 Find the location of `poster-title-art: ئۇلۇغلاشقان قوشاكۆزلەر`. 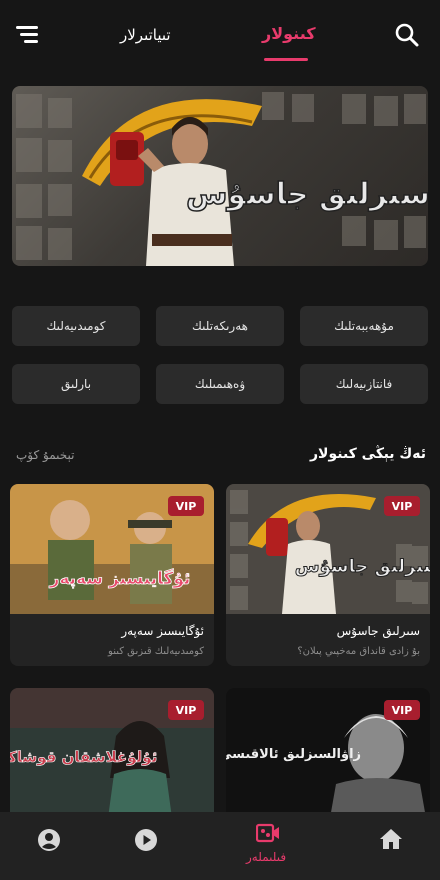

poster-title-art: ئۇلۇغلاشقان قوشاكۆزلەر is located at coordinates (83, 757).